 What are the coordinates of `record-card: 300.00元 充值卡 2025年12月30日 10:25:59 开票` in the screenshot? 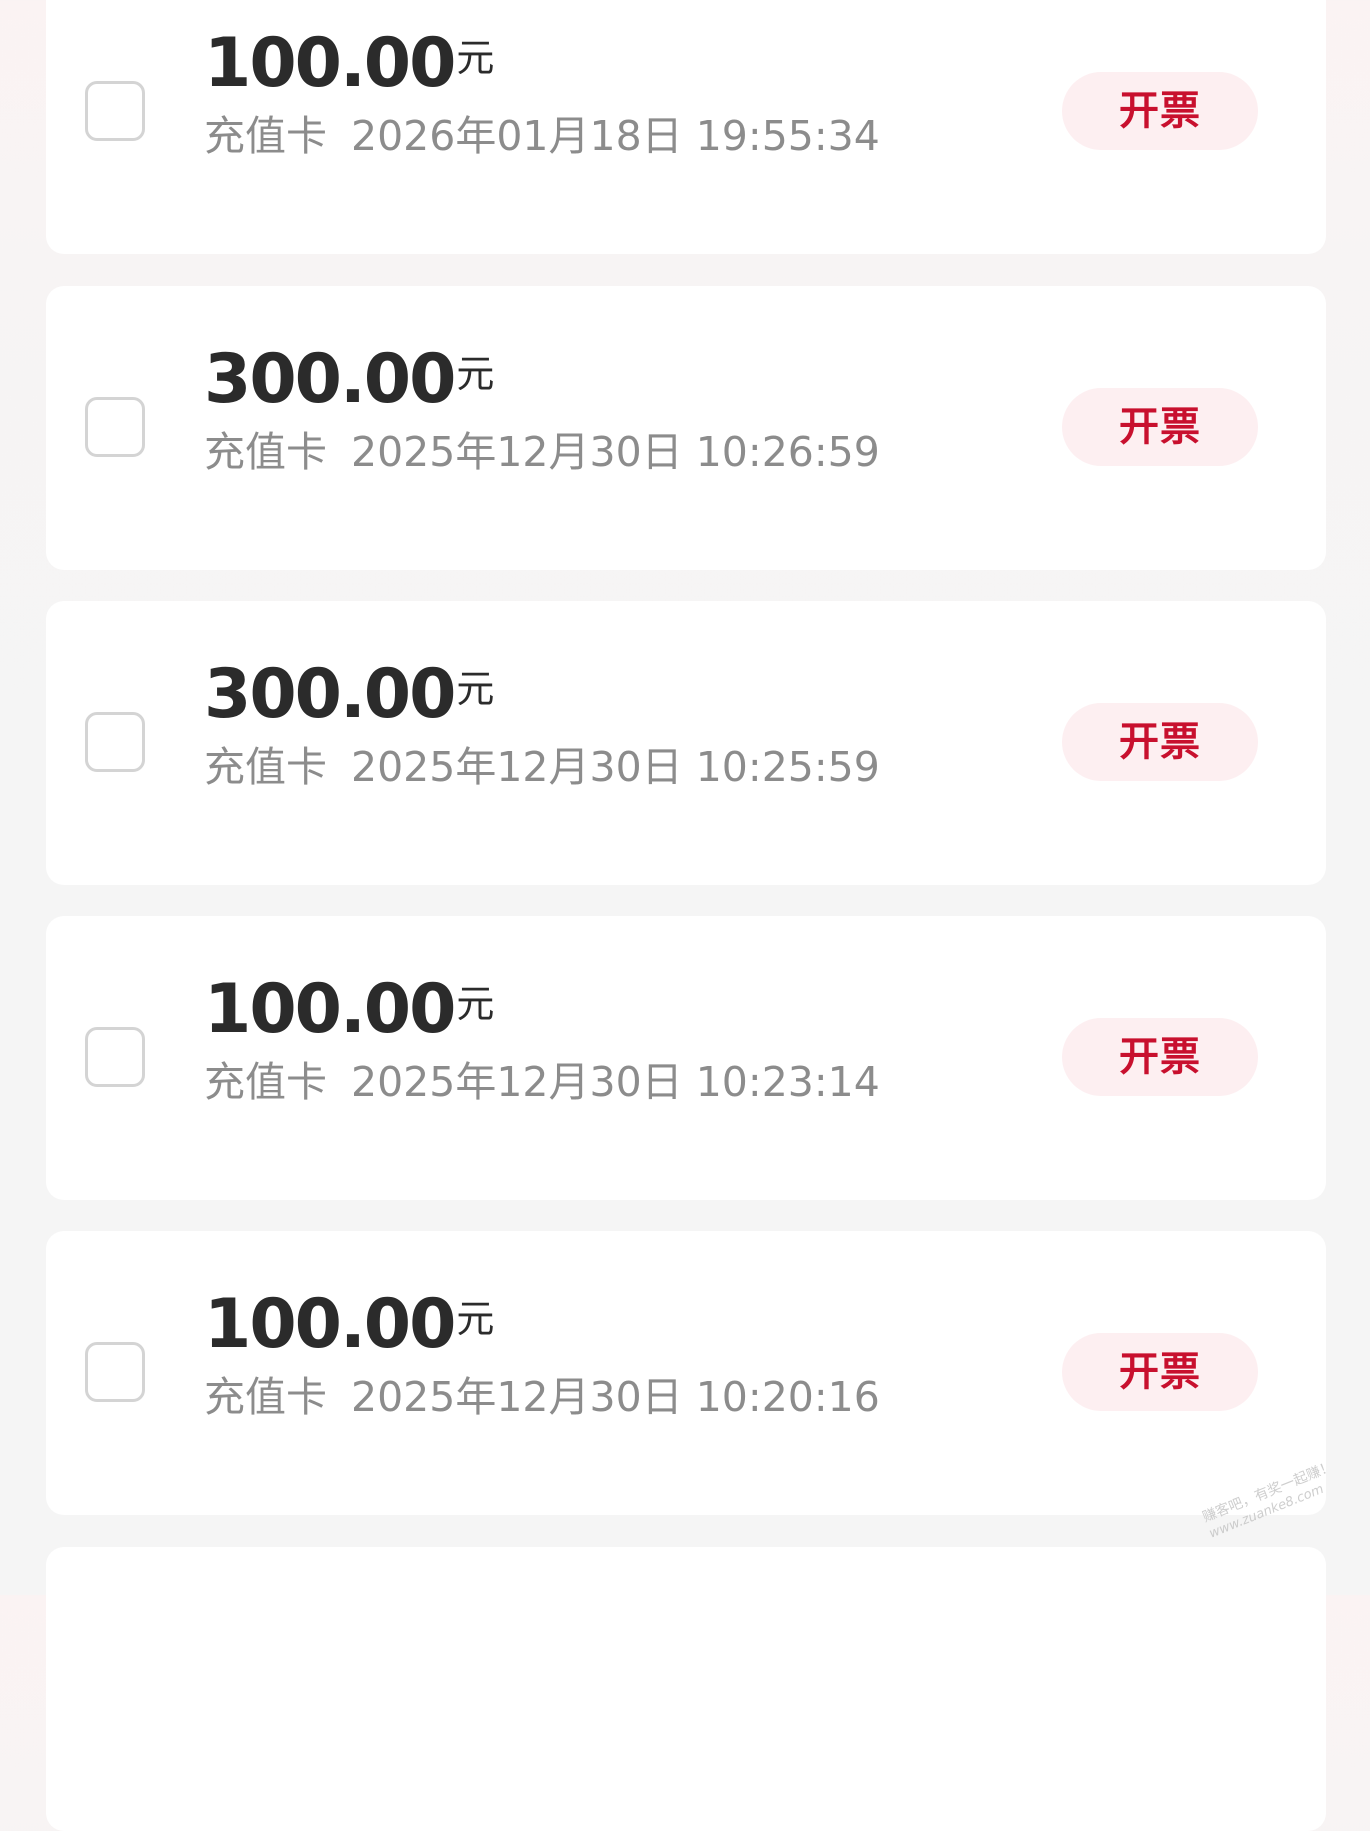 It's located at (686, 743).